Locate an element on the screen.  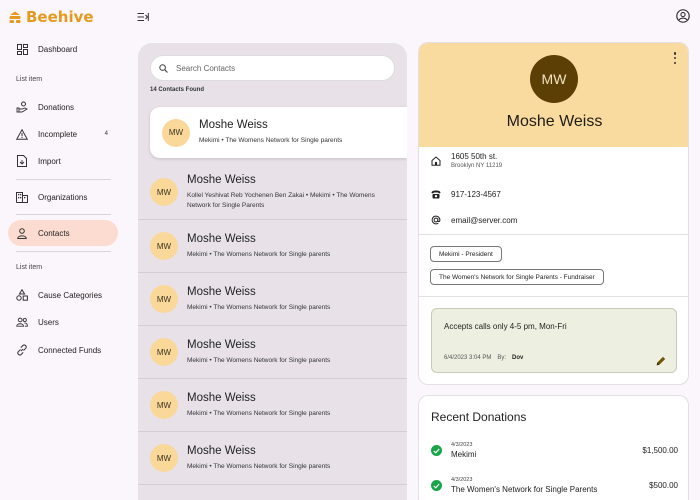
sidebar-item-dashboard: Dashboard is located at coordinates (63, 49).